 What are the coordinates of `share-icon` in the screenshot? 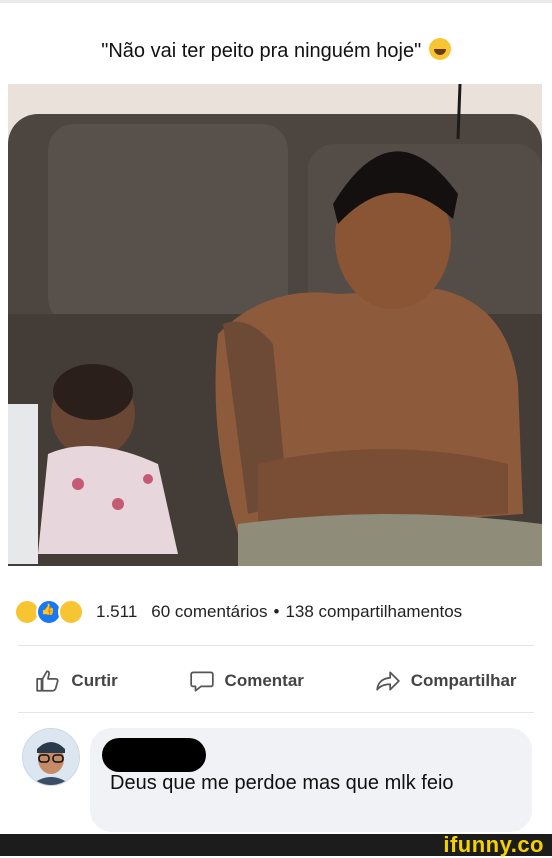 It's located at (388, 681).